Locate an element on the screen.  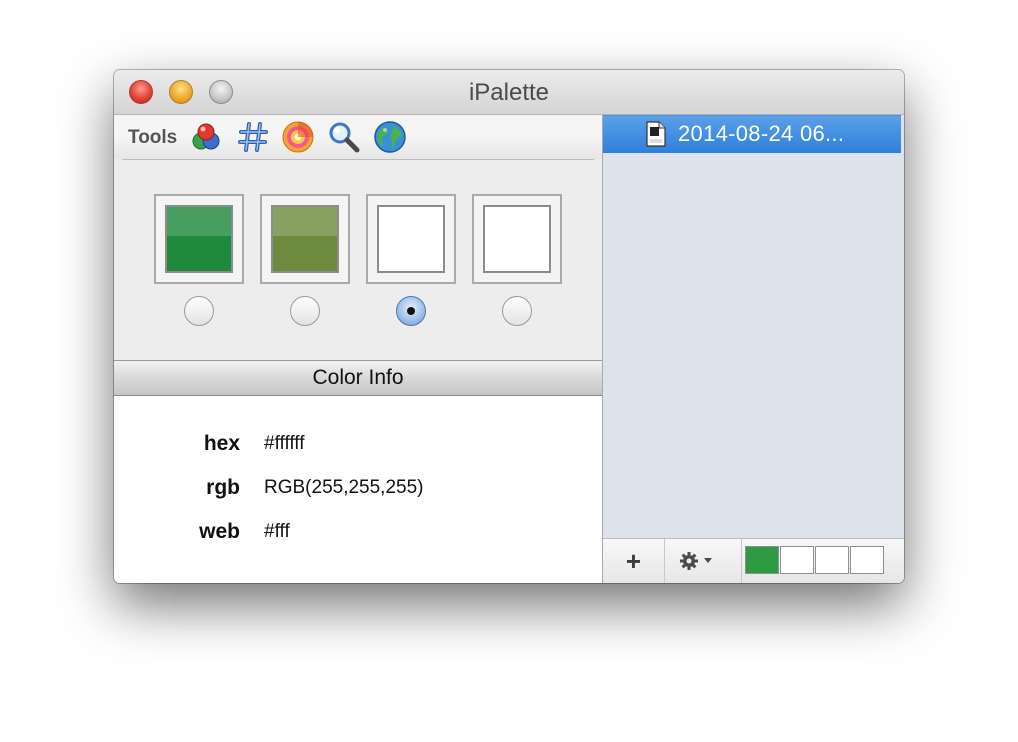
chevron-down-icon is located at coordinates (708, 560).